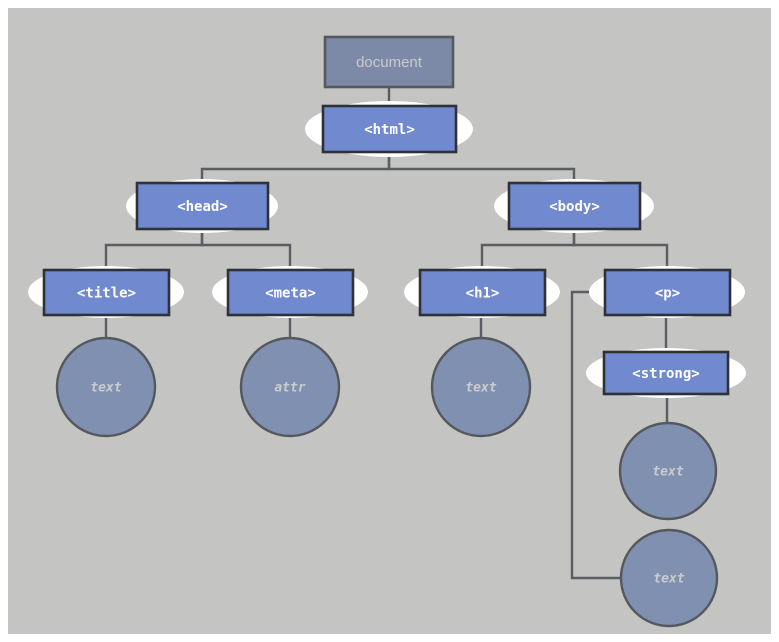  I want to click on node-meta: <meta>, so click(290, 292).